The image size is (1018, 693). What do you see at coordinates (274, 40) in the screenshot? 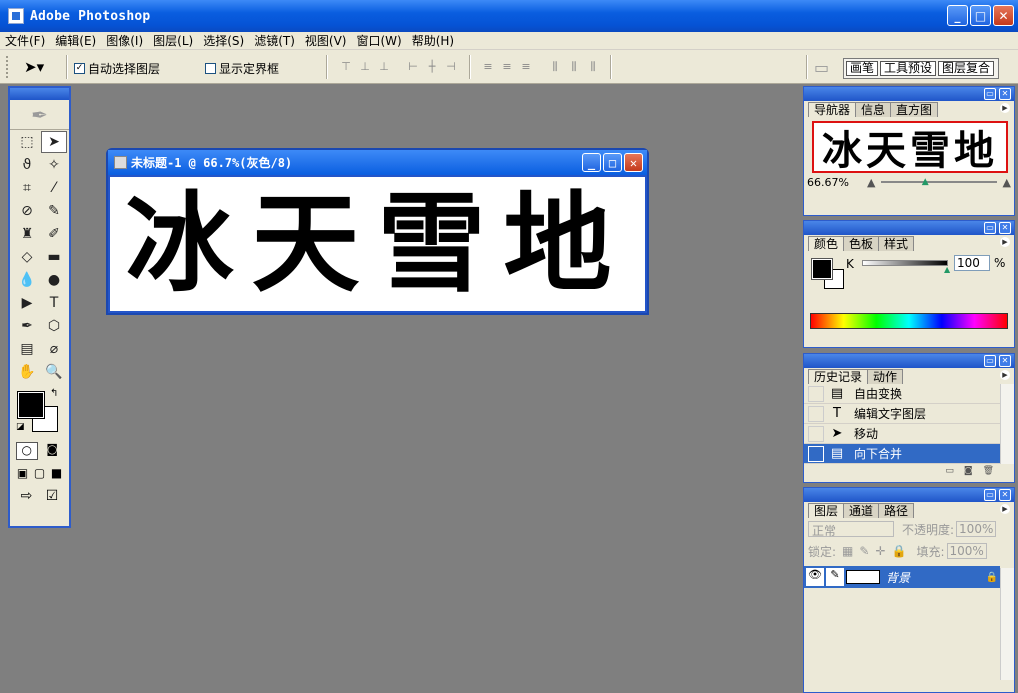
I see `menu-filter: 滤镜(T)` at bounding box center [274, 40].